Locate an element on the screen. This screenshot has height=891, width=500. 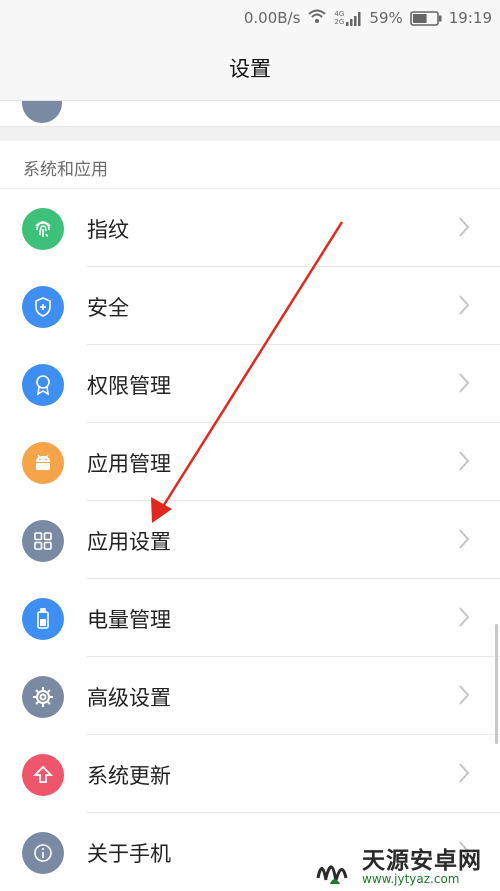
watermark-text: 天源安卓网 www.jytyaz.com is located at coordinates (422, 867).